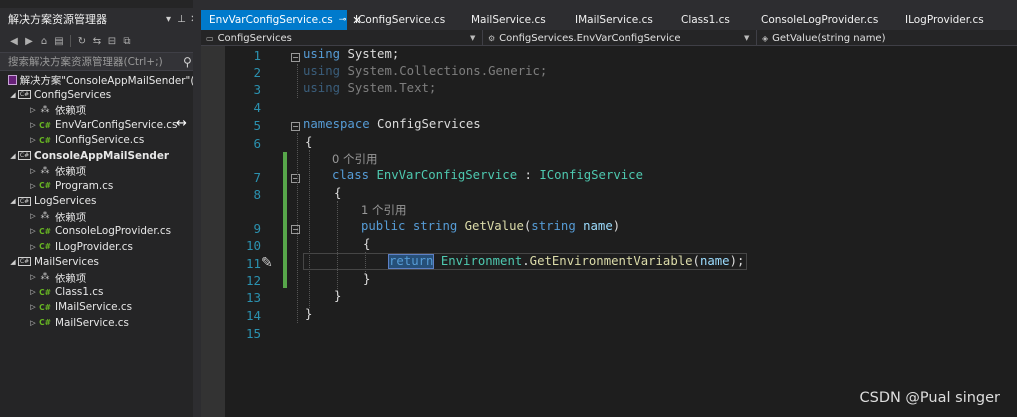 This screenshot has height=417, width=1017. Describe the element at coordinates (429, 124) in the screenshot. I see `namespace-name: ConfigServices` at that location.